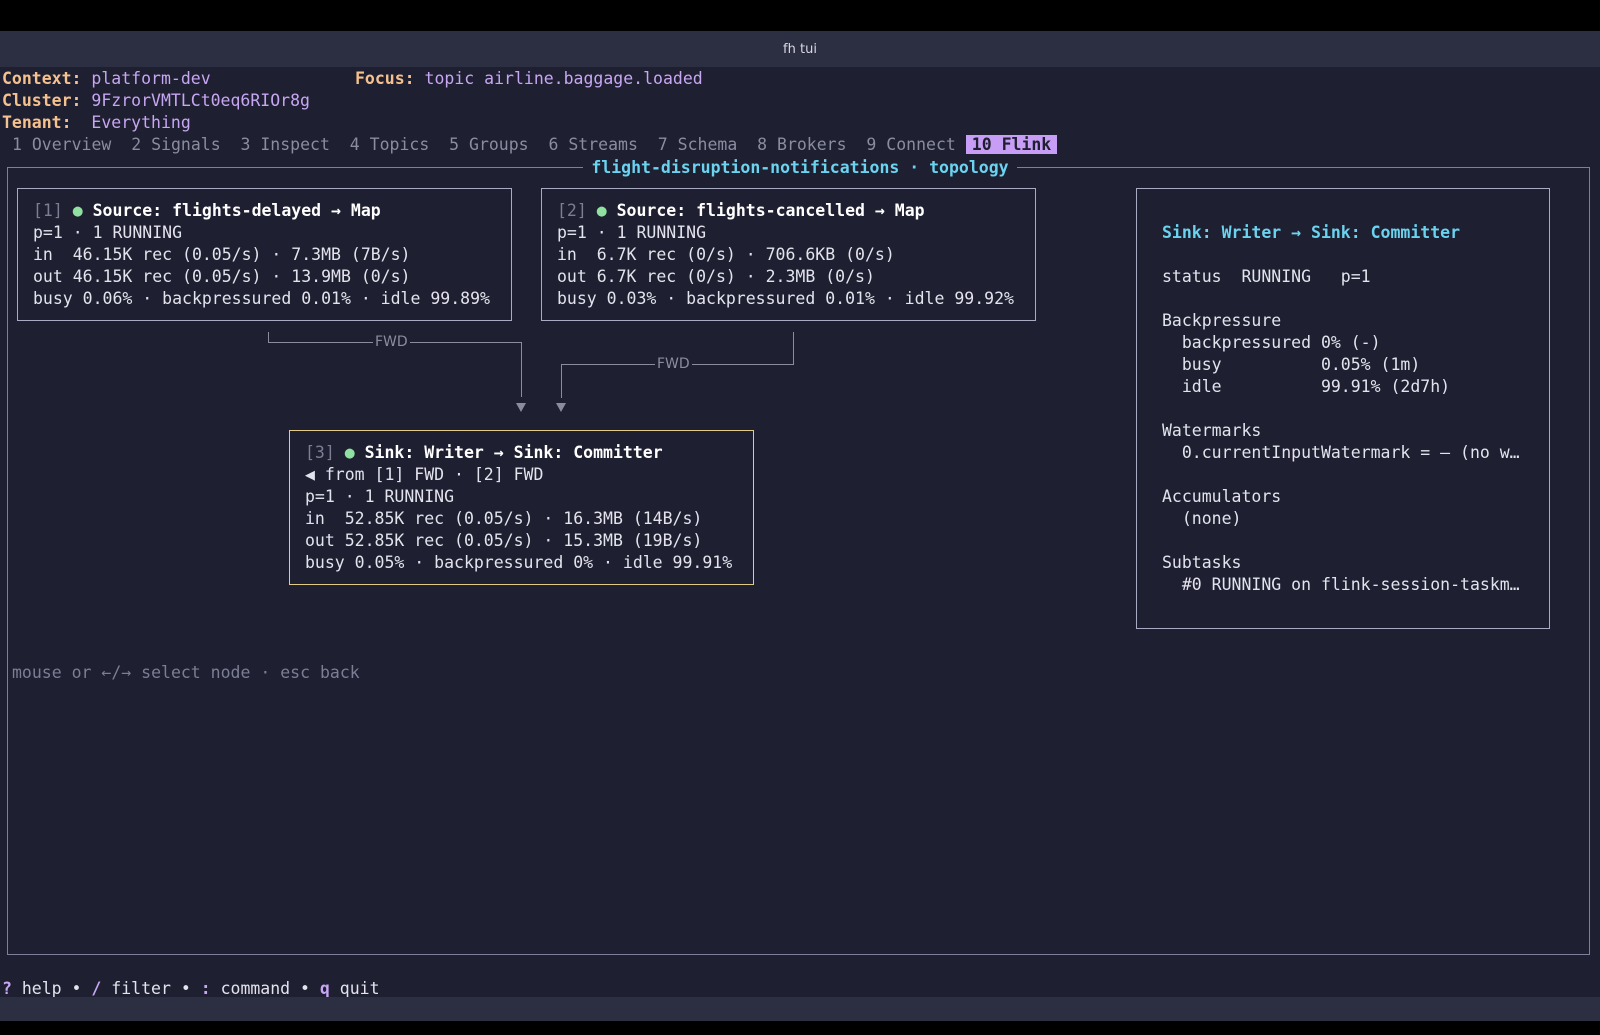 This screenshot has height=1035, width=1600. I want to click on node-out: out 52.85K rec (0.05/s) · 15.3MB (19B/s), so click(504, 540).